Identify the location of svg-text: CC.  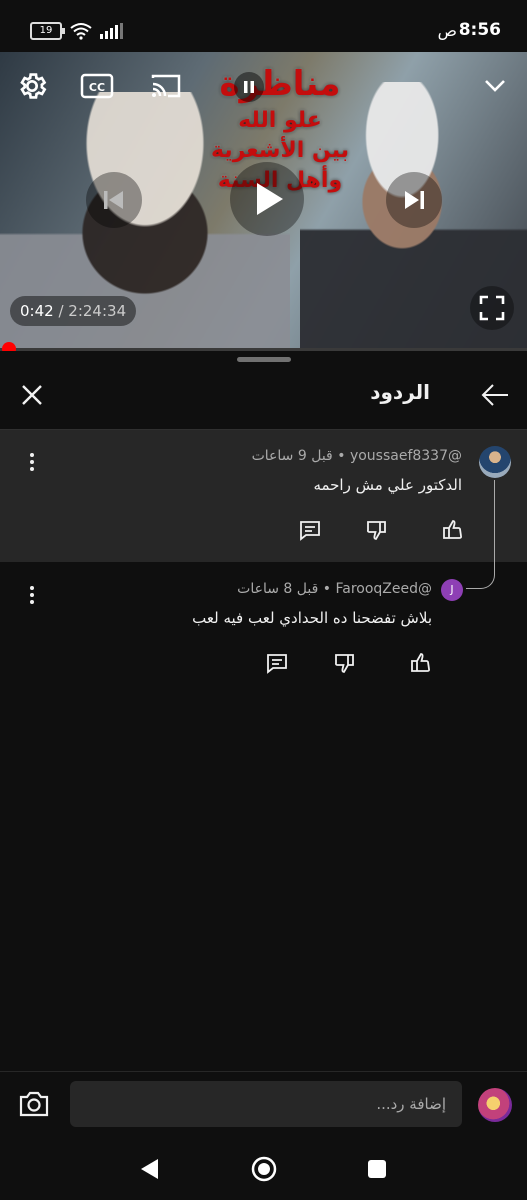
(97, 87).